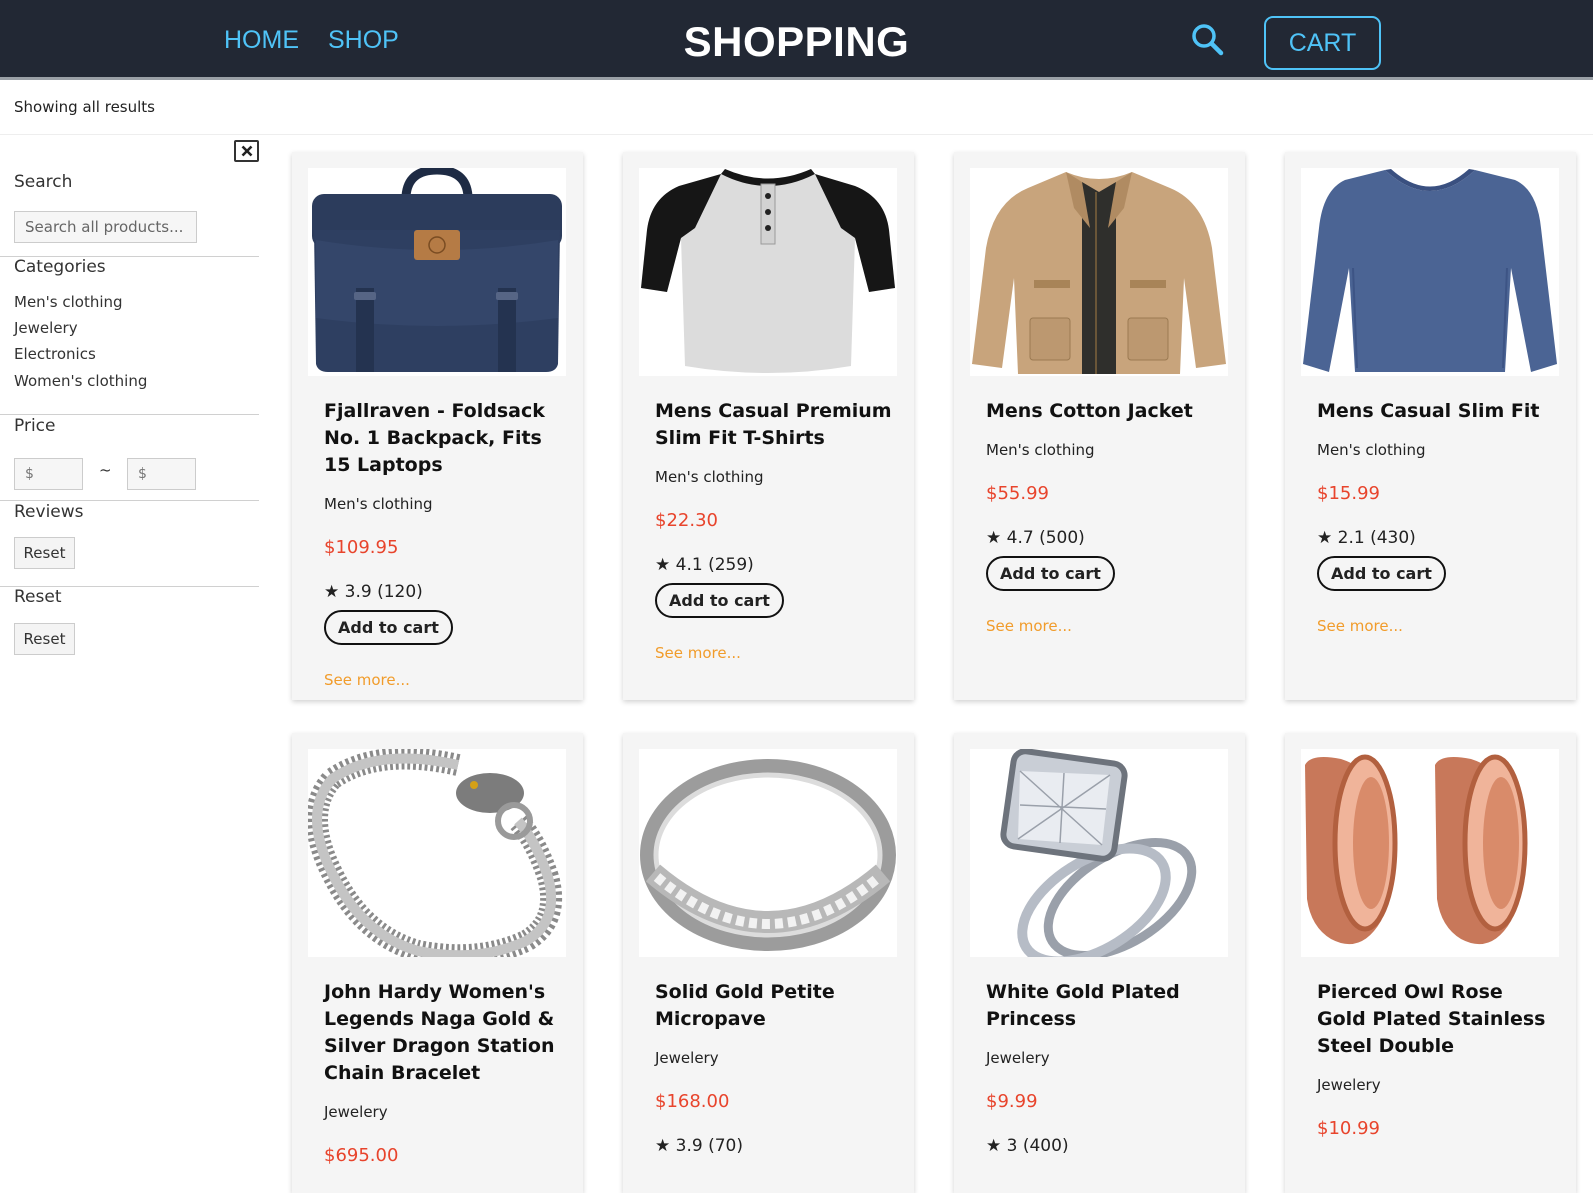  I want to click on plugs-image, so click(1430, 853).